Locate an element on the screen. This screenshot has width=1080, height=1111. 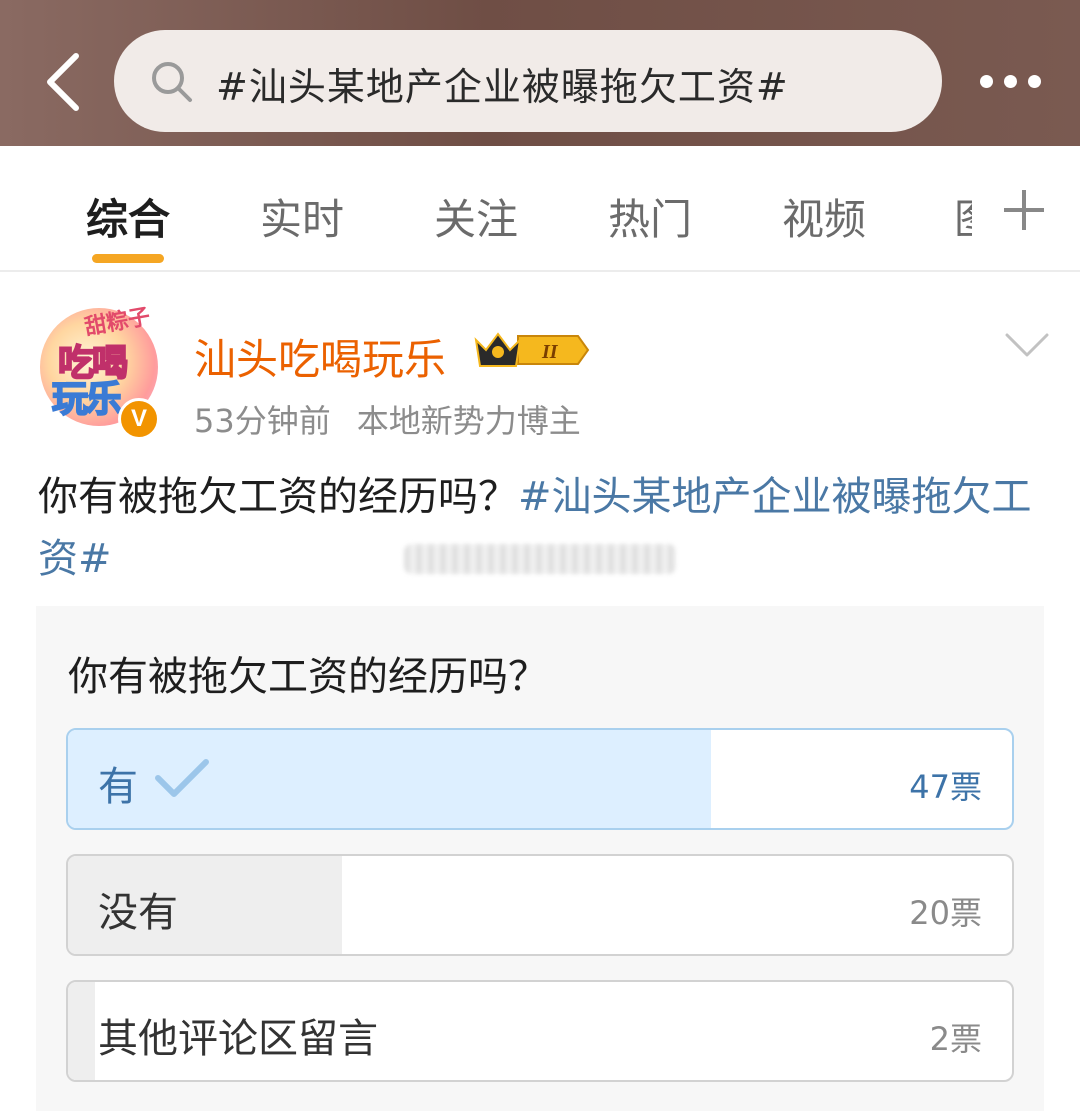
blurred-watermark is located at coordinates (540, 559).